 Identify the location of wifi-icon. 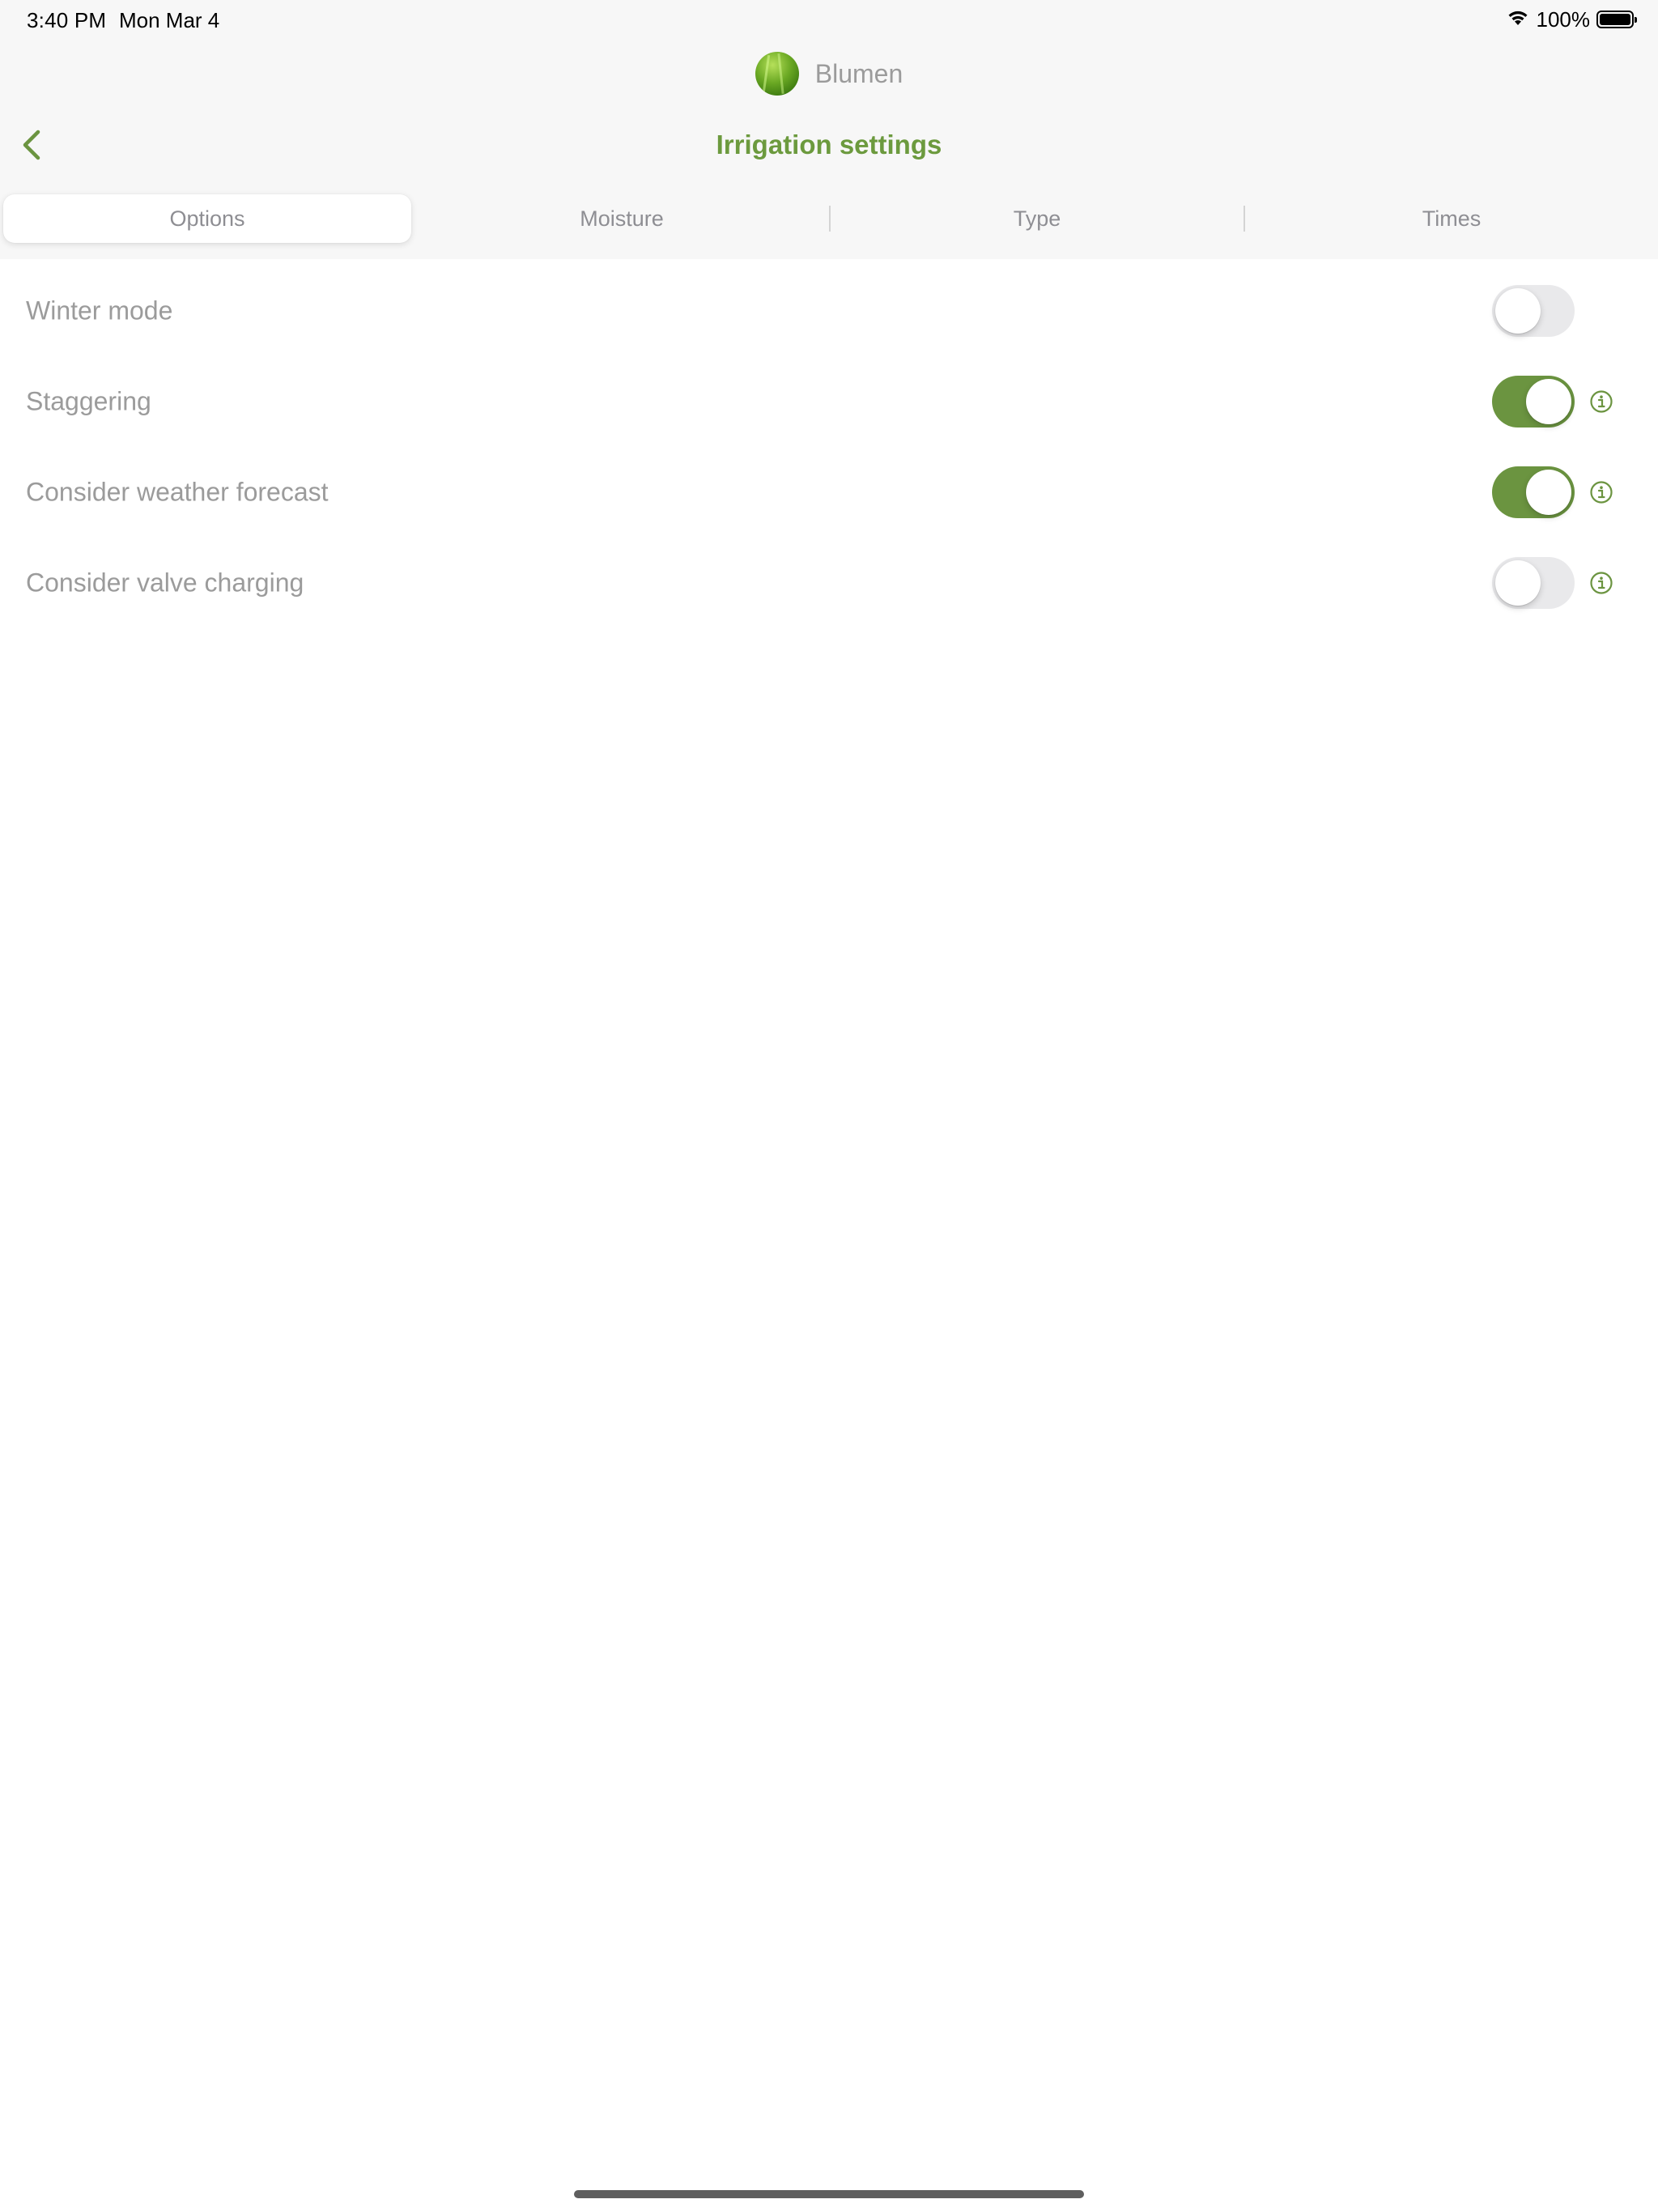
(1518, 20).